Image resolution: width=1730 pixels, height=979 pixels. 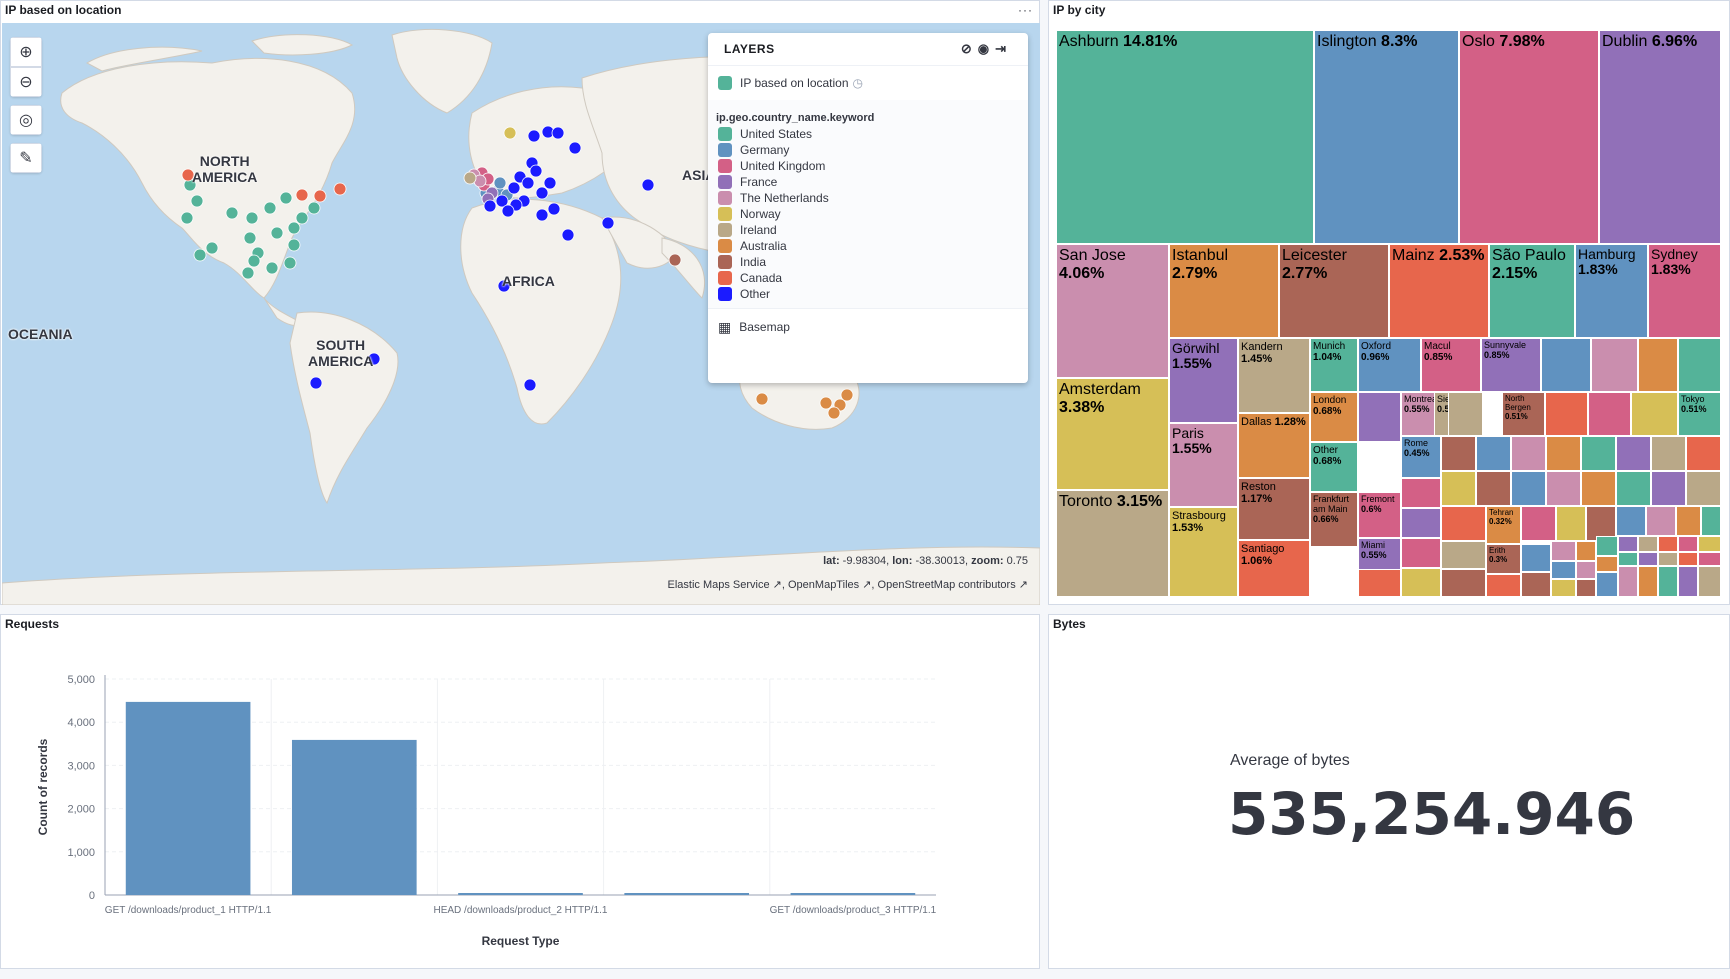 What do you see at coordinates (26, 120) in the screenshot?
I see `crosshair-icon: ◎` at bounding box center [26, 120].